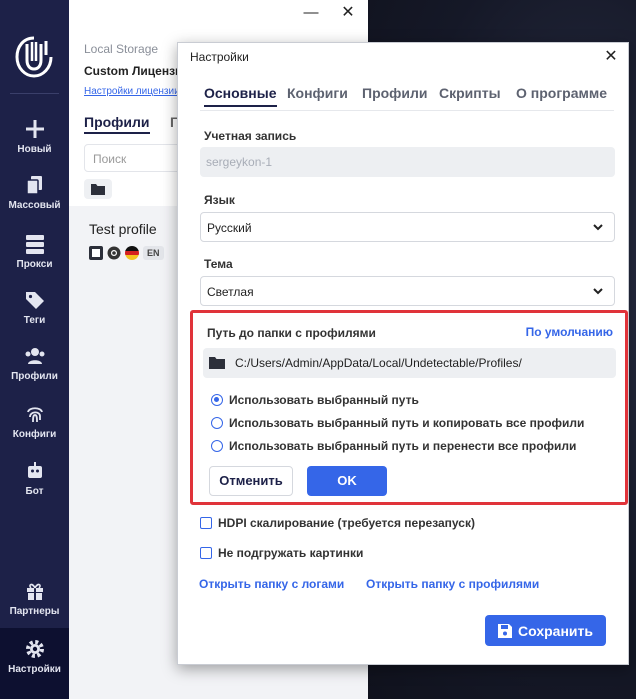  I want to click on sidebar-item-label: Прокси, so click(34, 264).